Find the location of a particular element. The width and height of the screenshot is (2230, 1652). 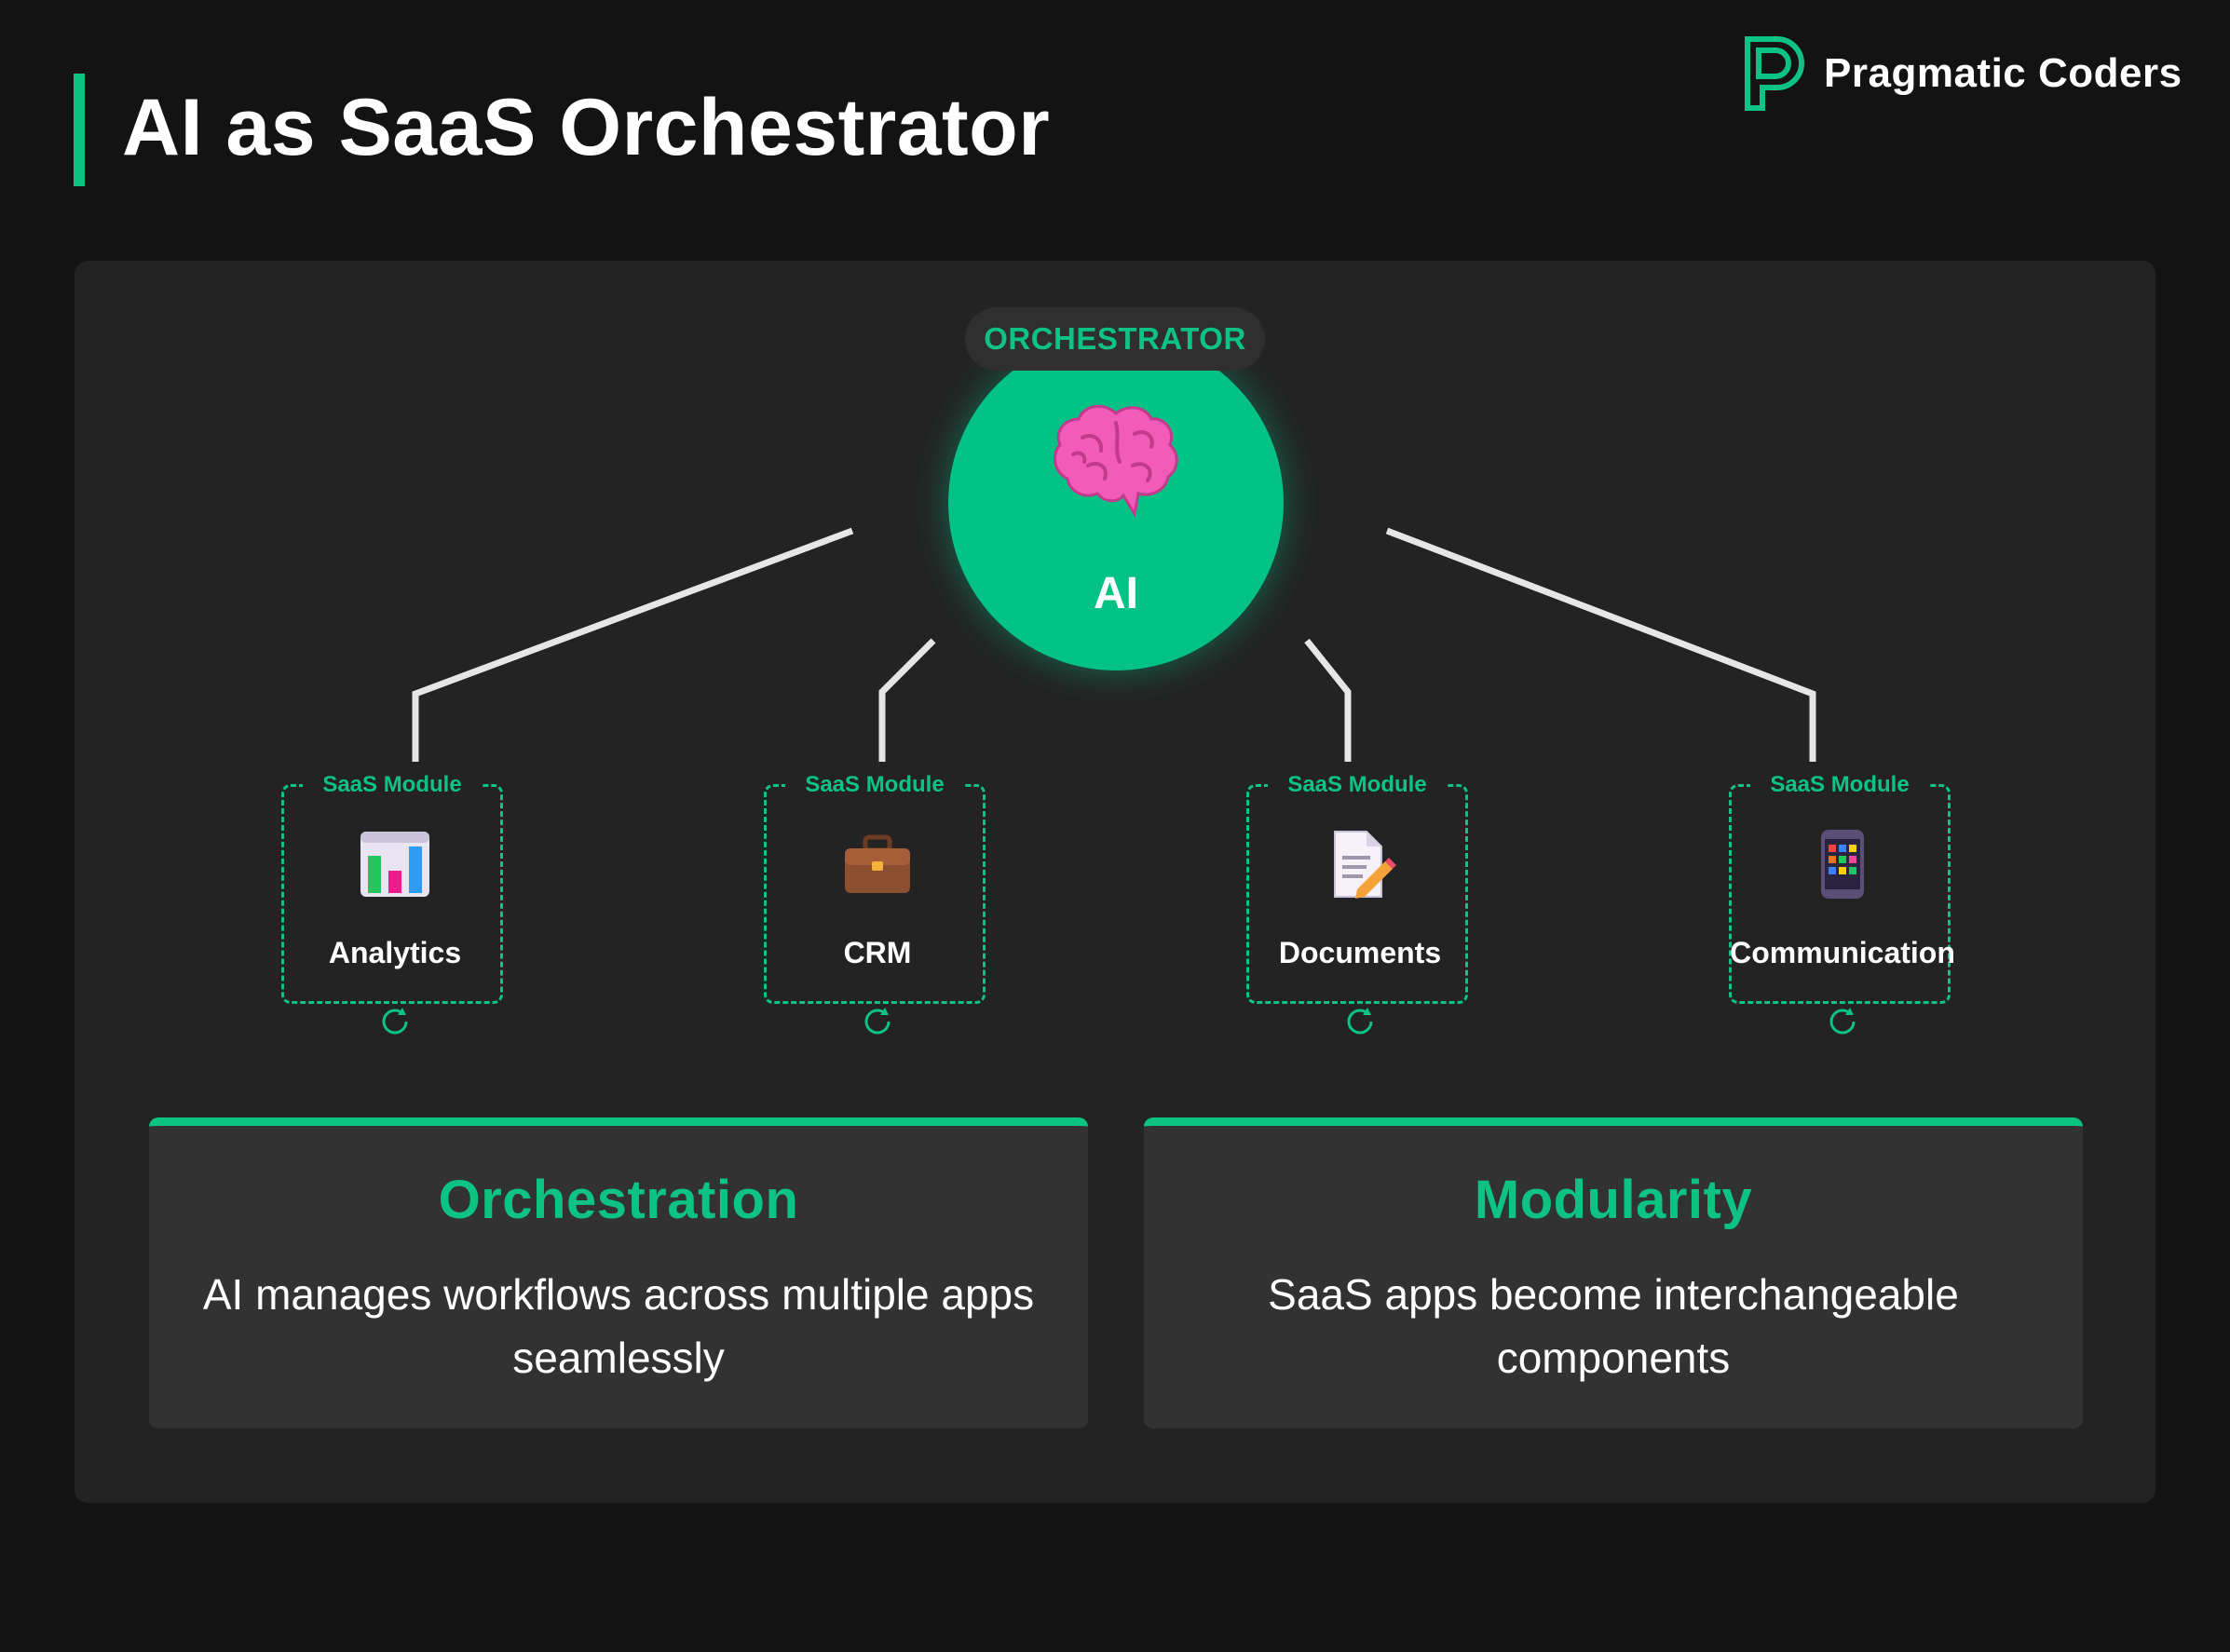

module-label: Analytics is located at coordinates (395, 952).